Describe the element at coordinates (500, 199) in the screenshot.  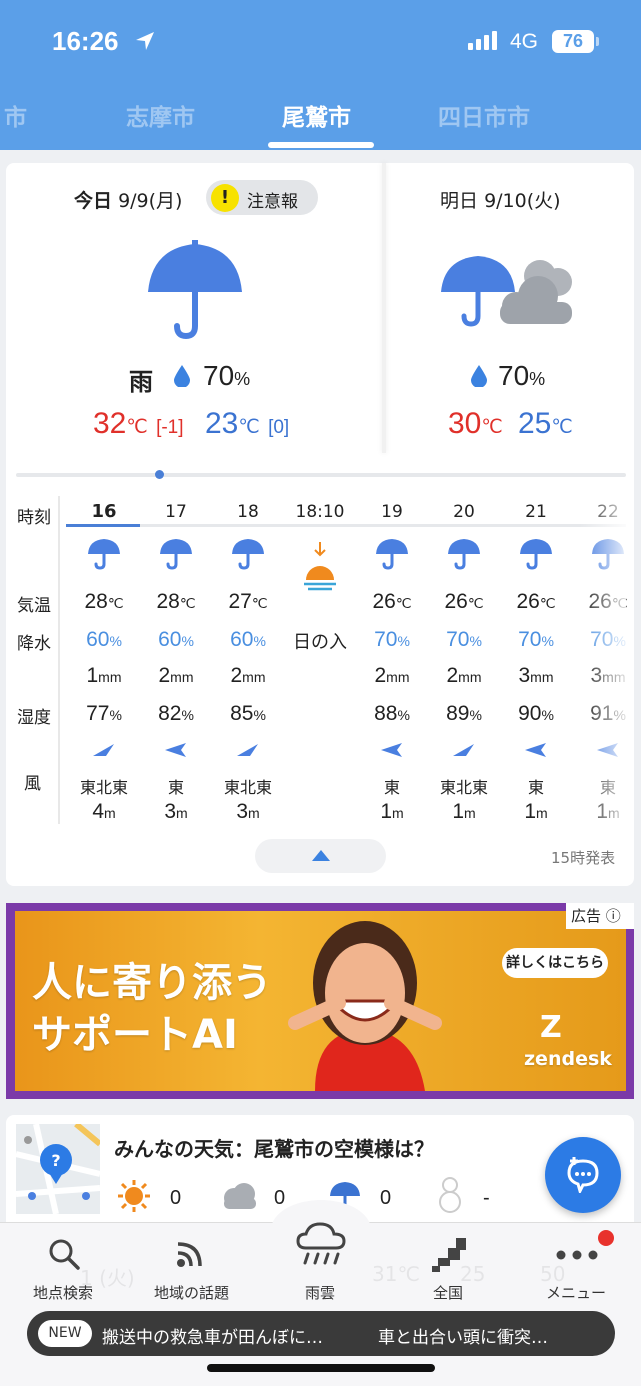
I see `tomorrow-title: 明日 9/10(火)` at that location.